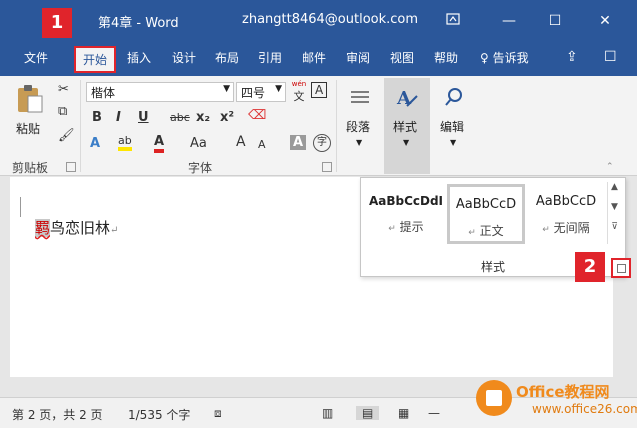 This screenshot has width=637, height=428. Describe the element at coordinates (584, 409) in the screenshot. I see `watermark-line2: www.office26.com` at that location.